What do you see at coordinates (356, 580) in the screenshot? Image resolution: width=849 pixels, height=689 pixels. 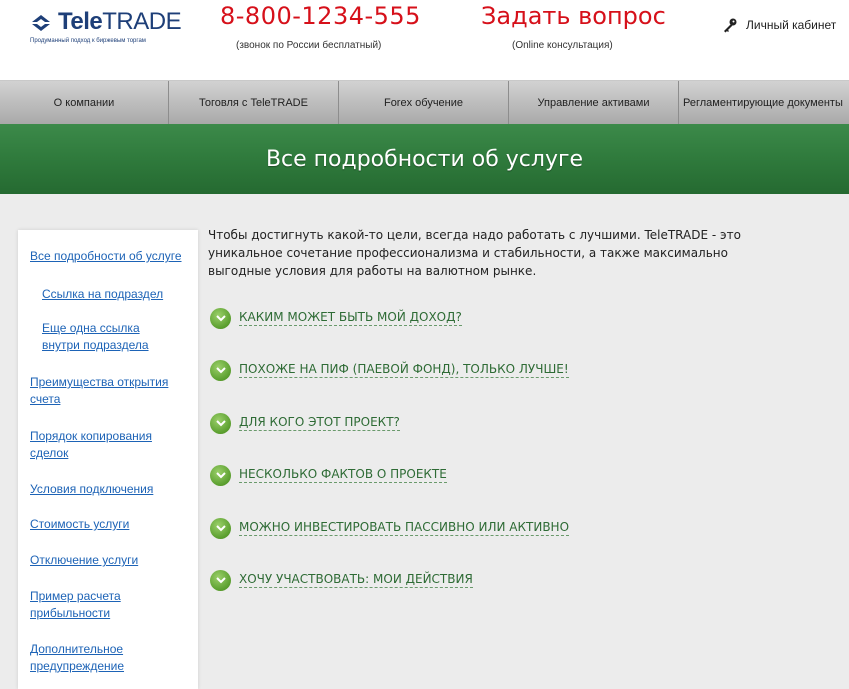 I see `accordion-label: ХОЧУ УЧАСТВОВАТЬ: МОИ ДЕЙСТВИЯ` at bounding box center [356, 580].